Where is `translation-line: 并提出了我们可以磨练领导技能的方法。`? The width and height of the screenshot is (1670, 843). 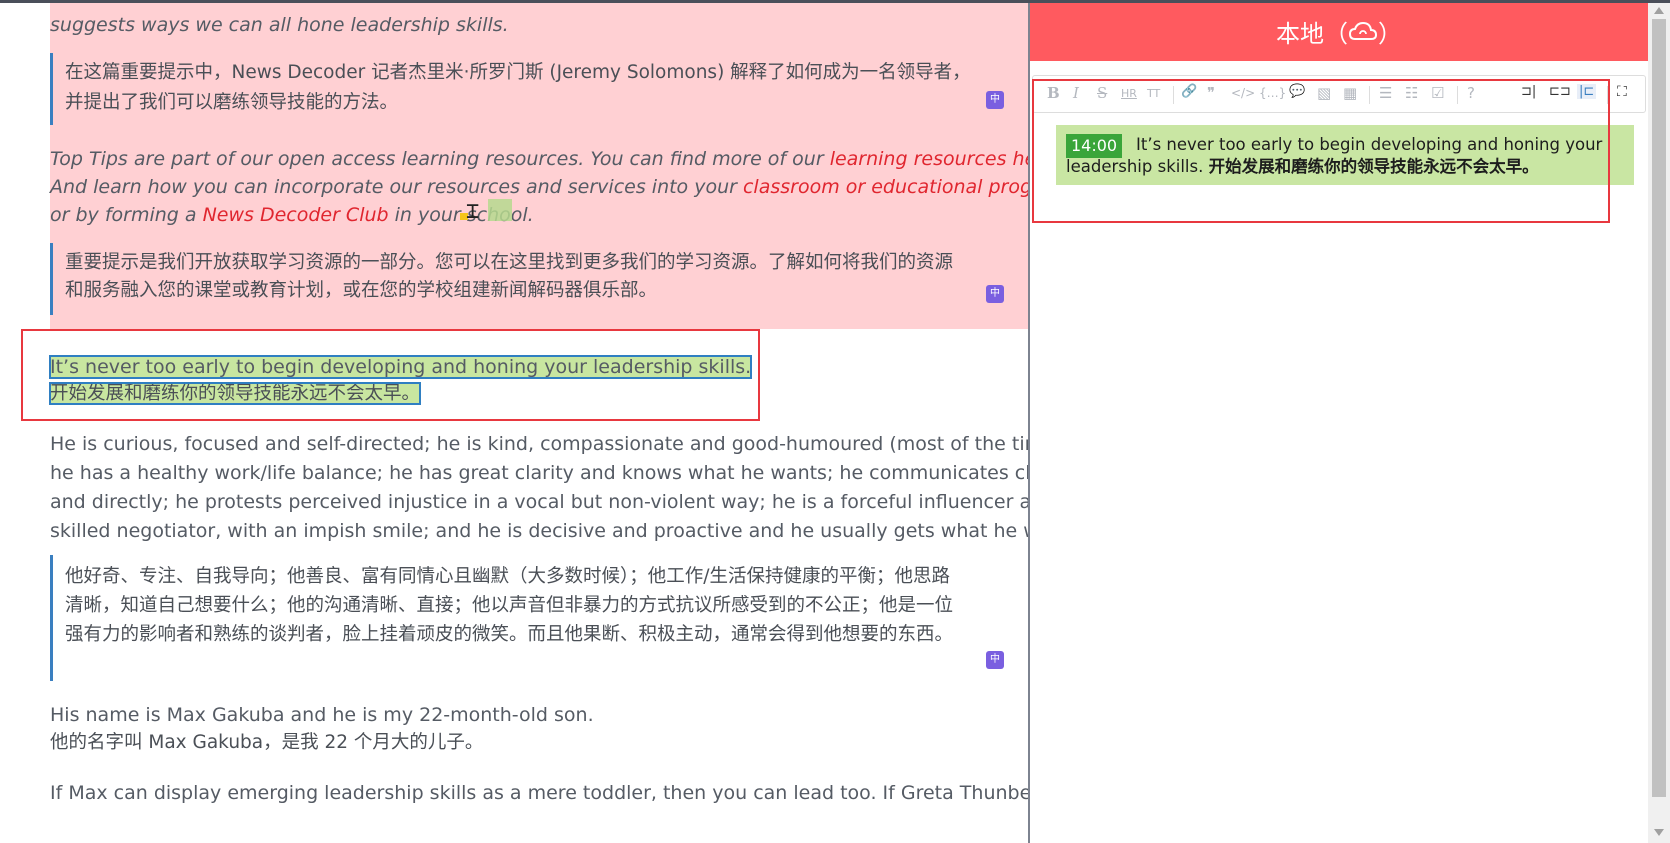 translation-line: 并提出了我们可以磨练领导技能的方法。 is located at coordinates (232, 102).